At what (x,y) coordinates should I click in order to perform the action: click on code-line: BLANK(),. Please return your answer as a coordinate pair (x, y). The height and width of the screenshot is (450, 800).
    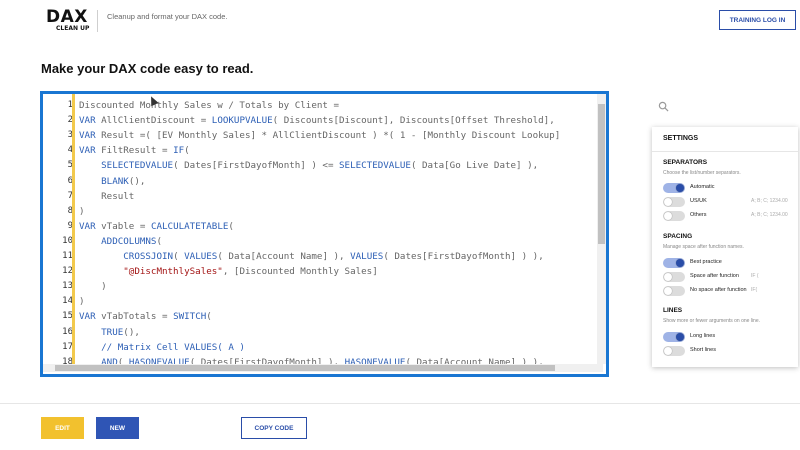
    Looking at the image, I should click on (112, 181).